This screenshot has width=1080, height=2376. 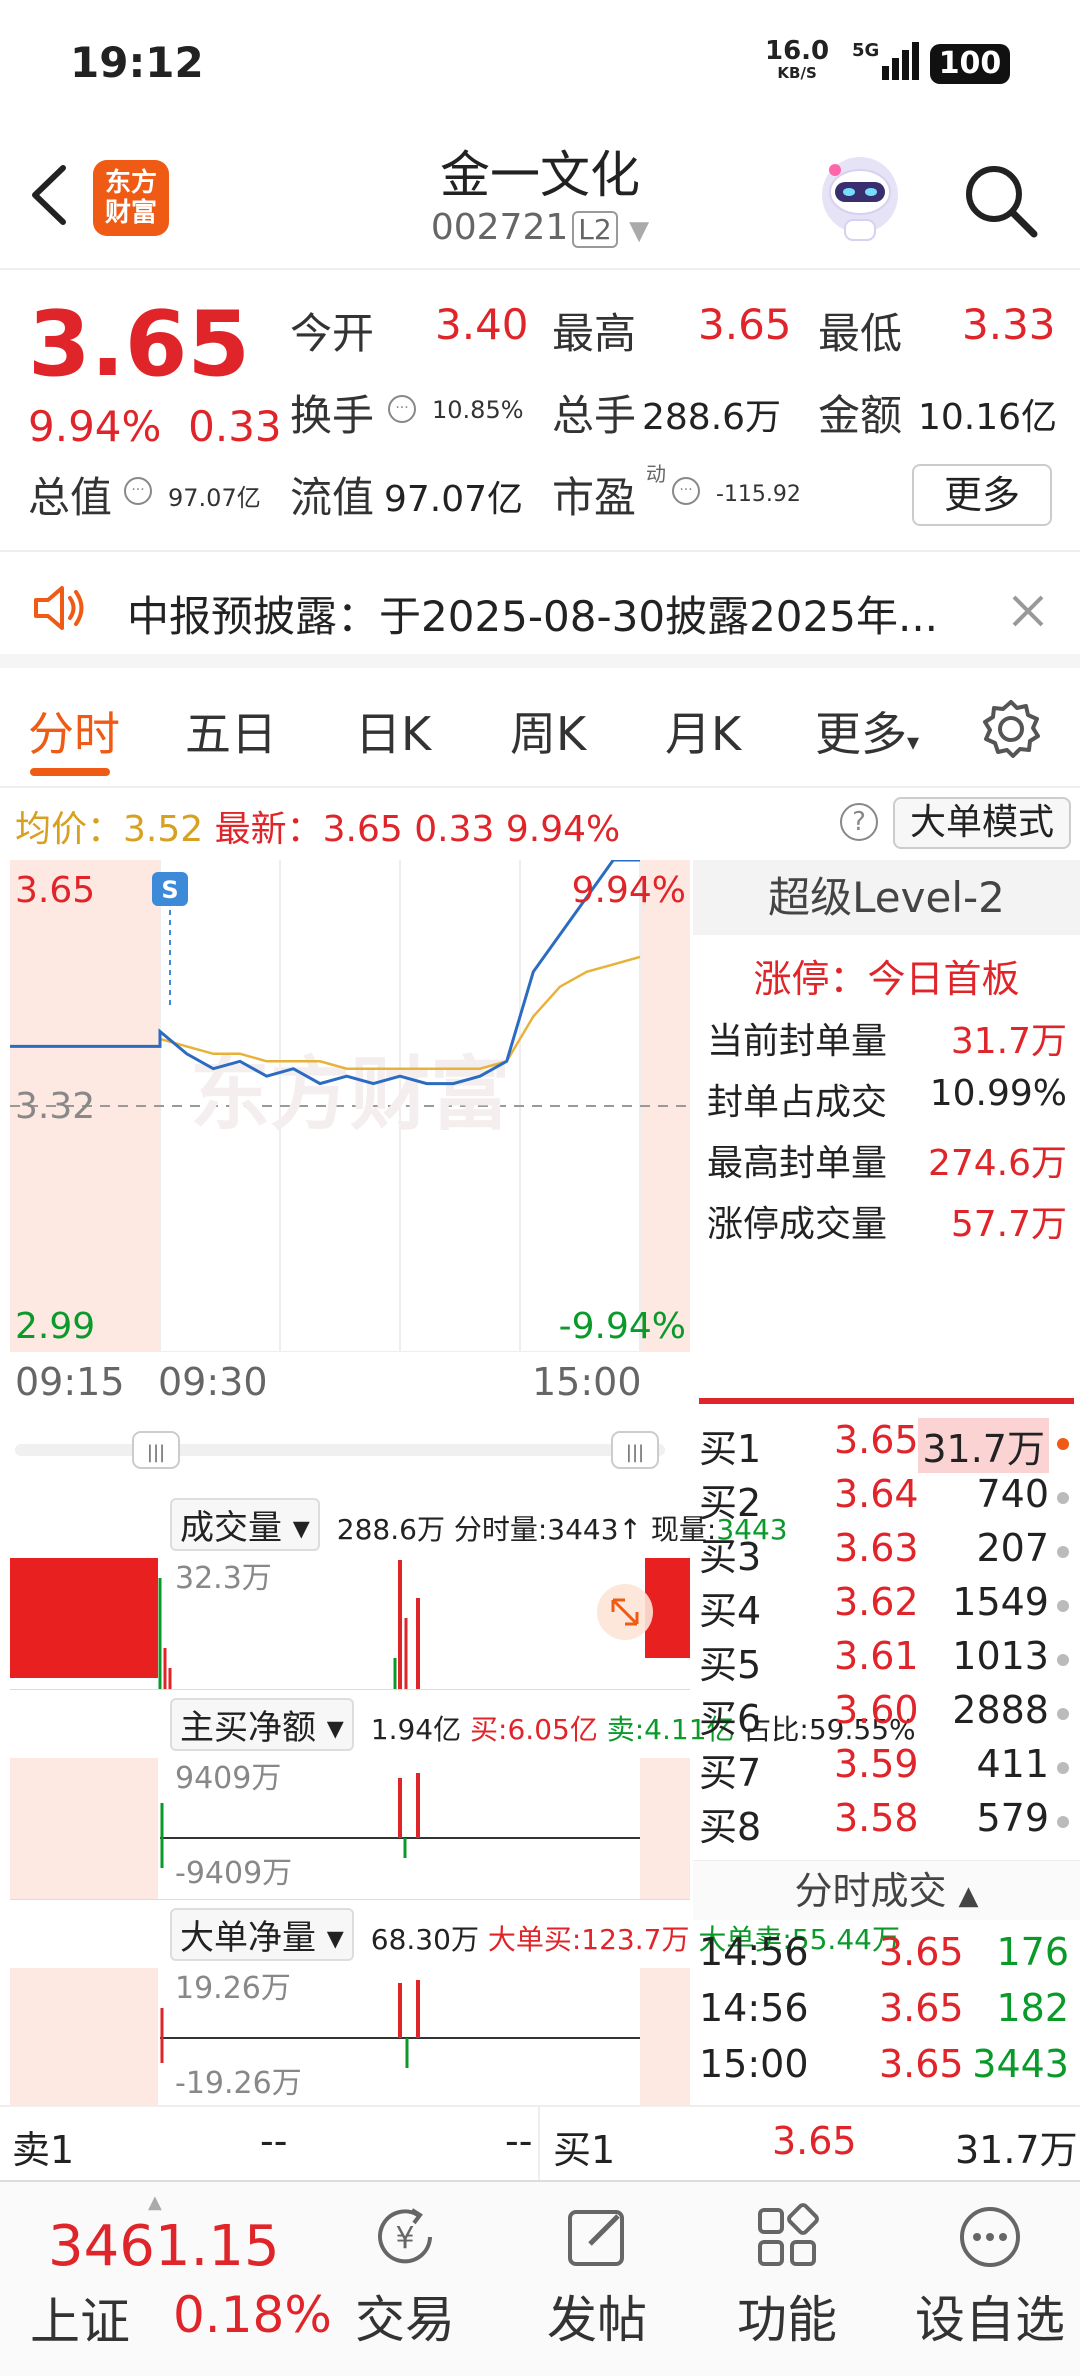 I want to click on intraday-chart: 东方财富 S 3.65 3.32 2.99 9.94% -9.94%, so click(x=350, y=1106).